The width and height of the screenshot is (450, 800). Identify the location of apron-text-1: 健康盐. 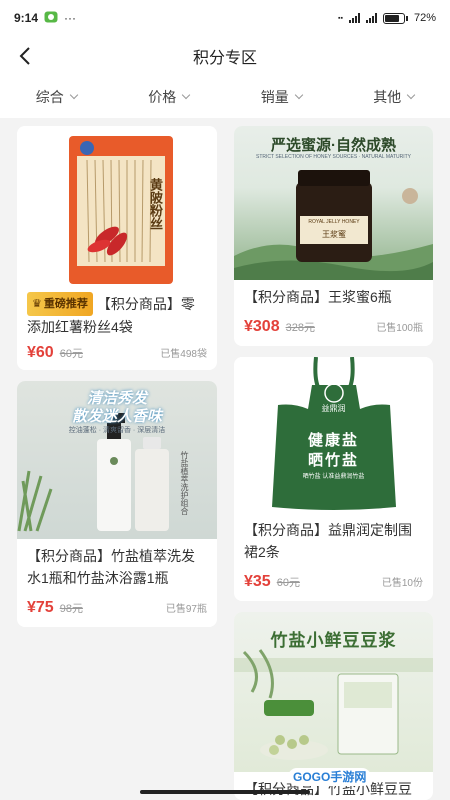
(333, 440).